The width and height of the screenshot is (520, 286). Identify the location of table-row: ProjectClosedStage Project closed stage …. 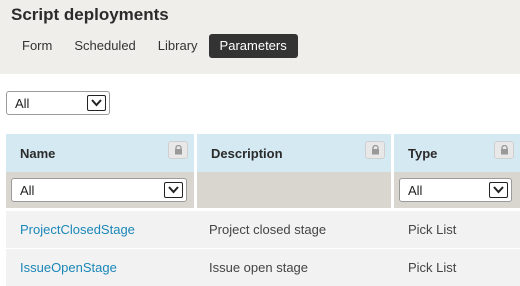
(263, 229).